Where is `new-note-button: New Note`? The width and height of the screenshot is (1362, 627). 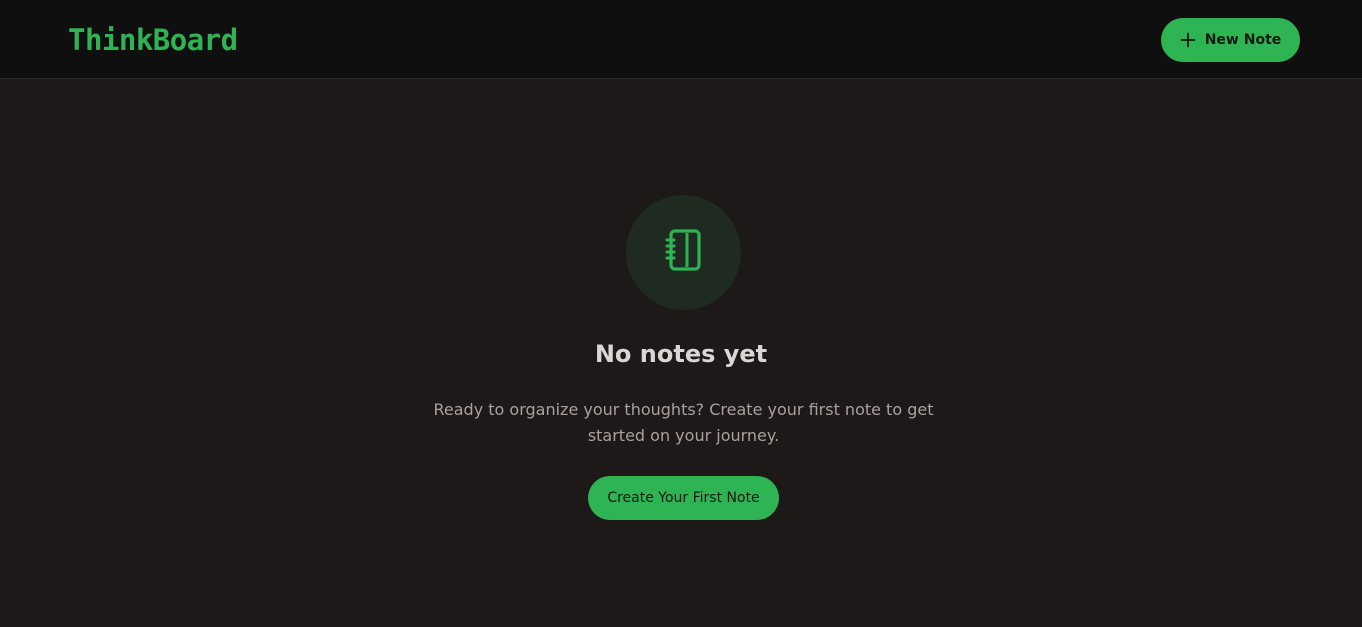 new-note-button: New Note is located at coordinates (1230, 40).